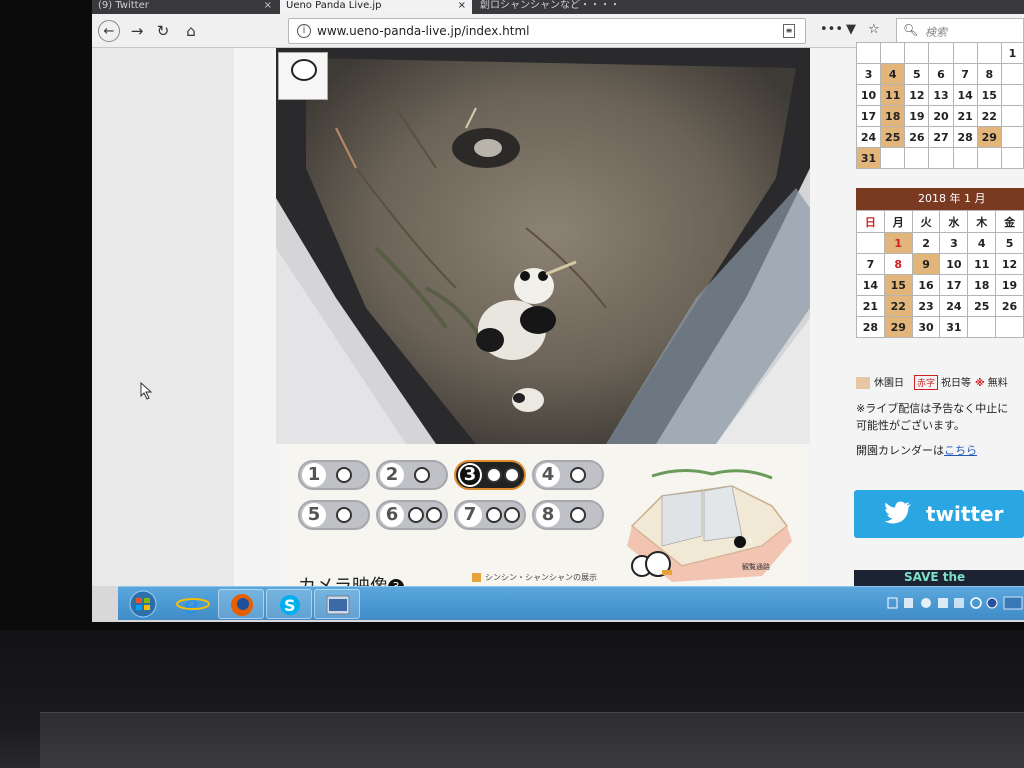  Describe the element at coordinates (412, 515) in the screenshot. I see `camera-button-6: 6` at that location.